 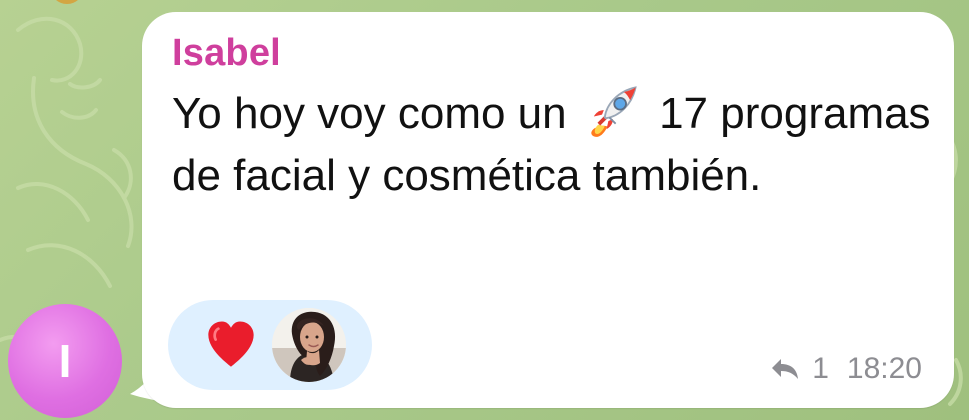 I want to click on message-meta: 1 18:20, so click(x=845, y=369).